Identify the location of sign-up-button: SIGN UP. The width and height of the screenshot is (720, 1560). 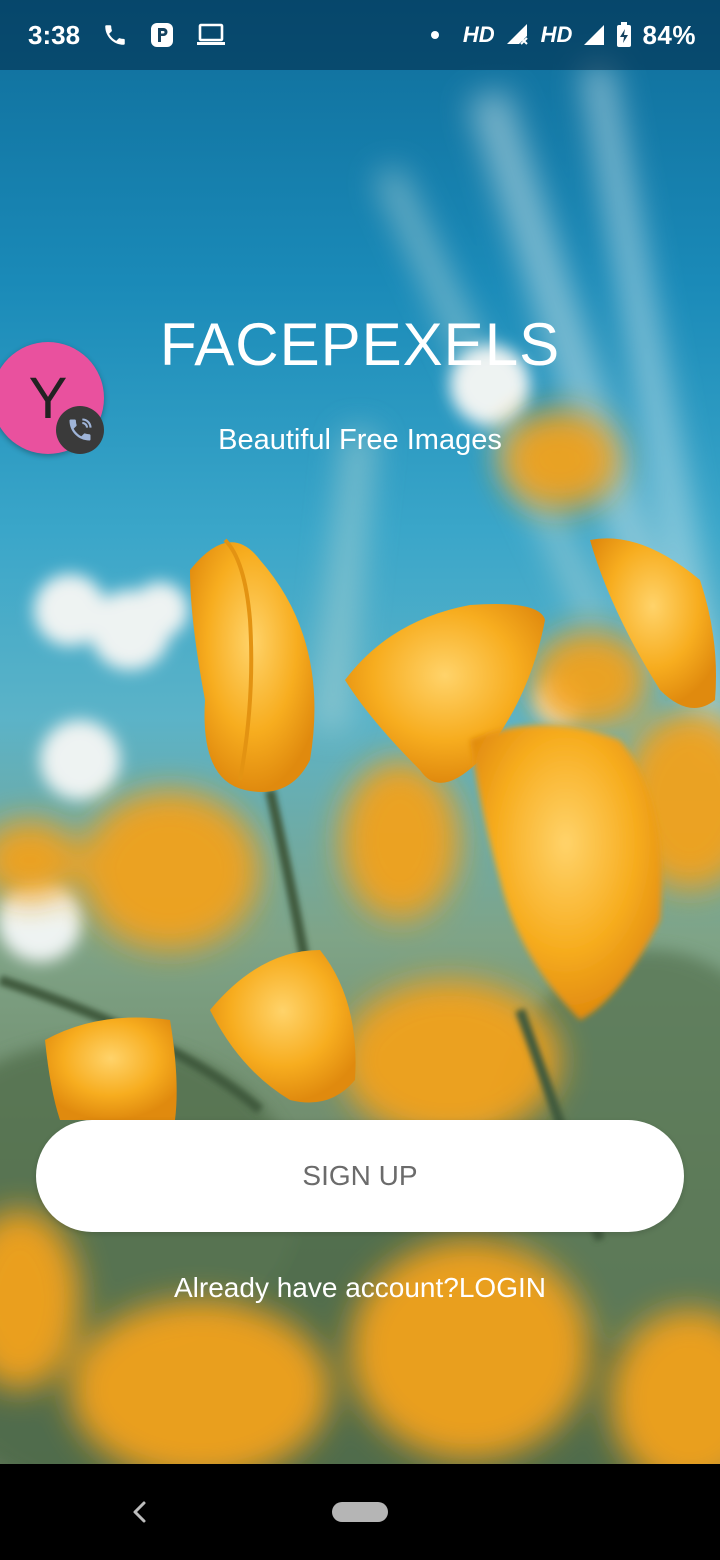
(360, 1176).